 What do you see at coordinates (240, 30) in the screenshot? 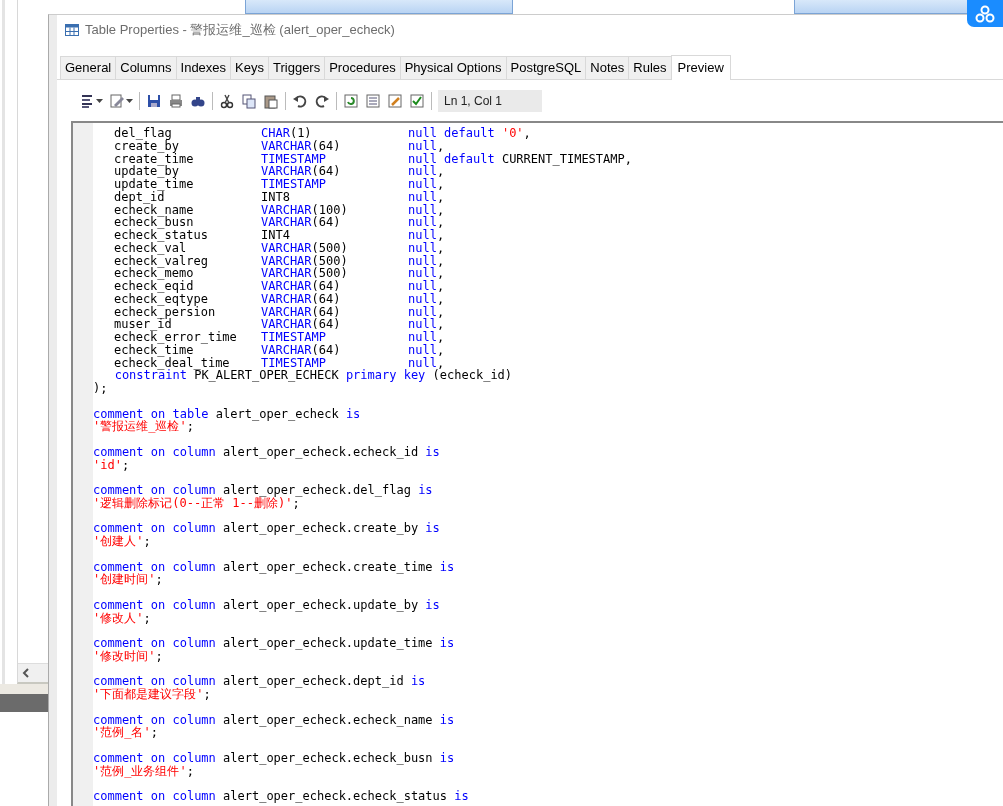
I see `window-title: Table Properties - 警报运维_巡检 (alert_oper_echeck)` at bounding box center [240, 30].